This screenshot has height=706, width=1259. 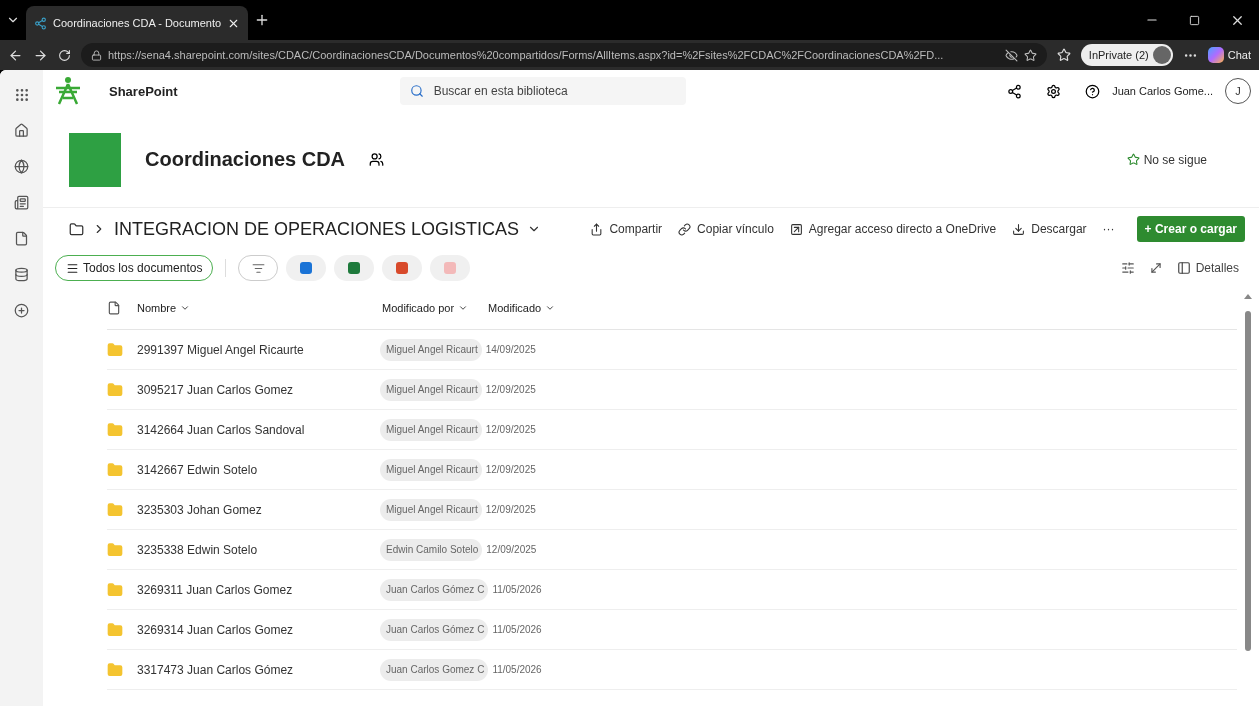 I want to click on column-header: Modificado, so click(x=533, y=307).